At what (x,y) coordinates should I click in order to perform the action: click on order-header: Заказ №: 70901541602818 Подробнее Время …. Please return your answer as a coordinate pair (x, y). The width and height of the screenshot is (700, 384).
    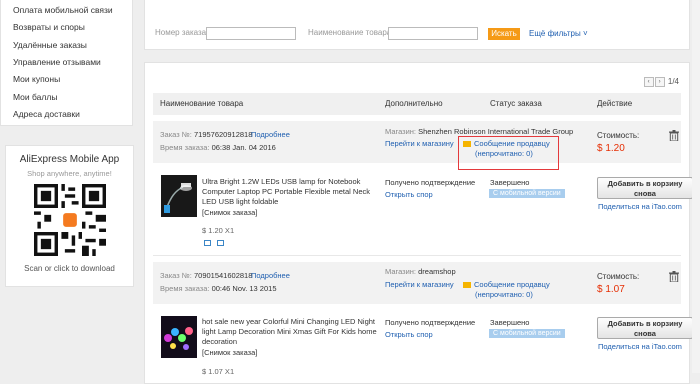
    Looking at the image, I should click on (417, 283).